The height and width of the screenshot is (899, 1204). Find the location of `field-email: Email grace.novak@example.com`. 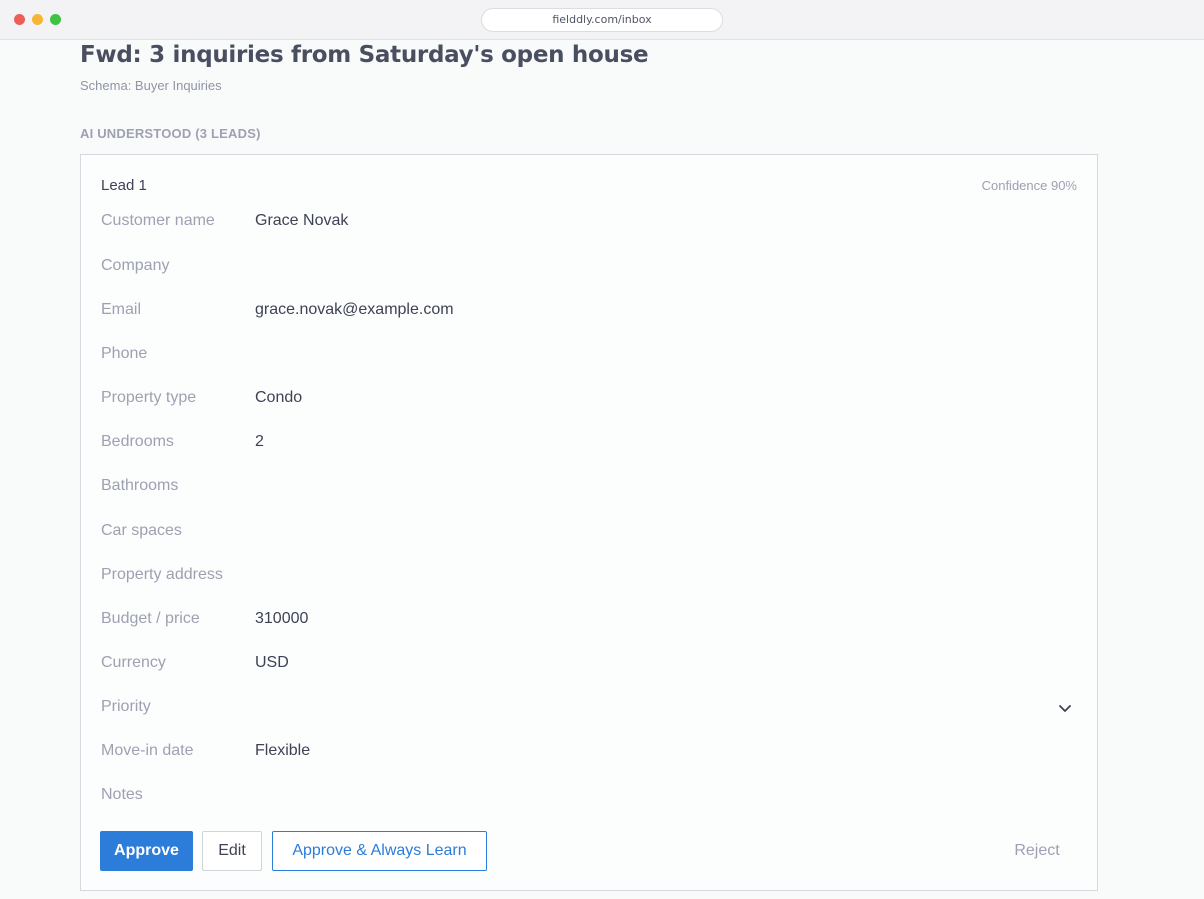

field-email: Email grace.novak@example.com is located at coordinates (589, 313).